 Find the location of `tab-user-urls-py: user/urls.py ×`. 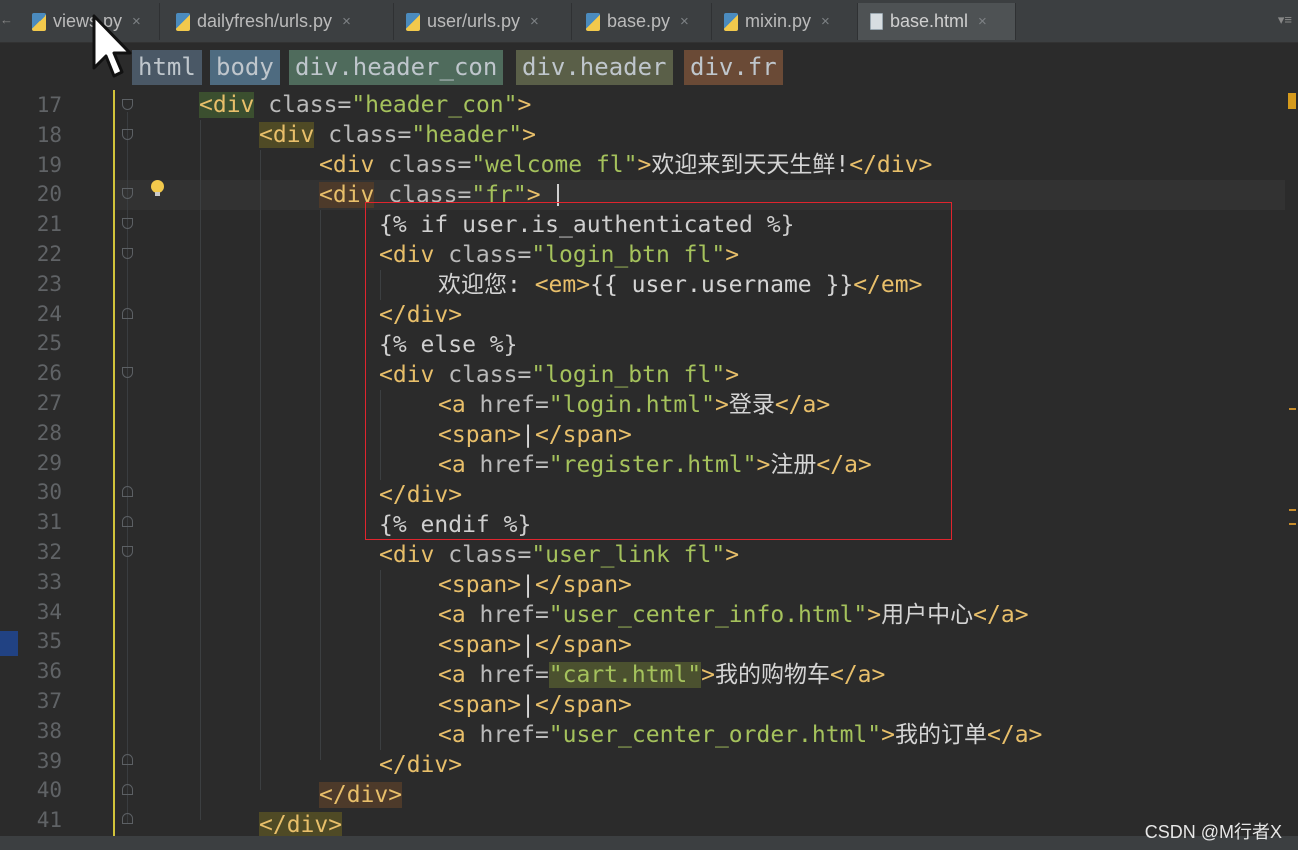

tab-user-urls-py: user/urls.py × is located at coordinates (483, 21).